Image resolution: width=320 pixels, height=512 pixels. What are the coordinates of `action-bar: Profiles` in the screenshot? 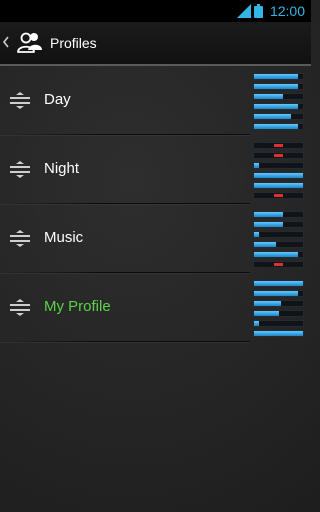 It's located at (155, 43).